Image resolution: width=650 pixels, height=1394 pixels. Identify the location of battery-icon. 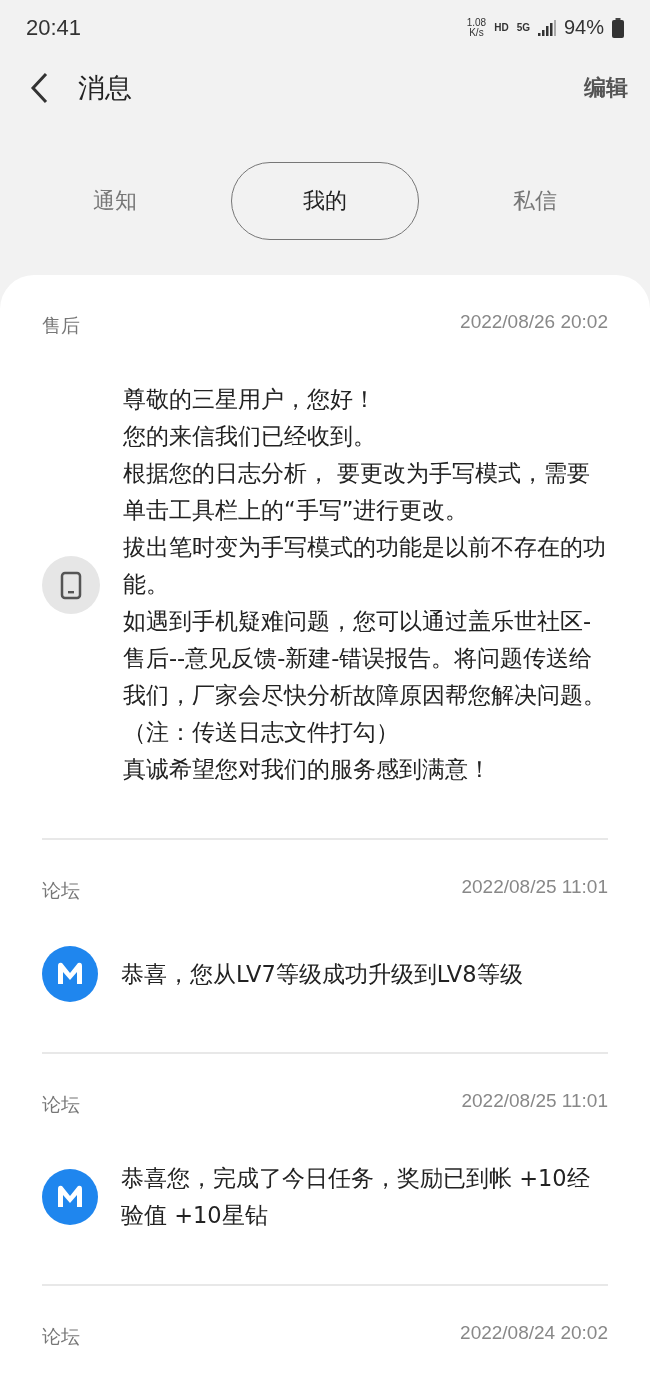
(618, 27).